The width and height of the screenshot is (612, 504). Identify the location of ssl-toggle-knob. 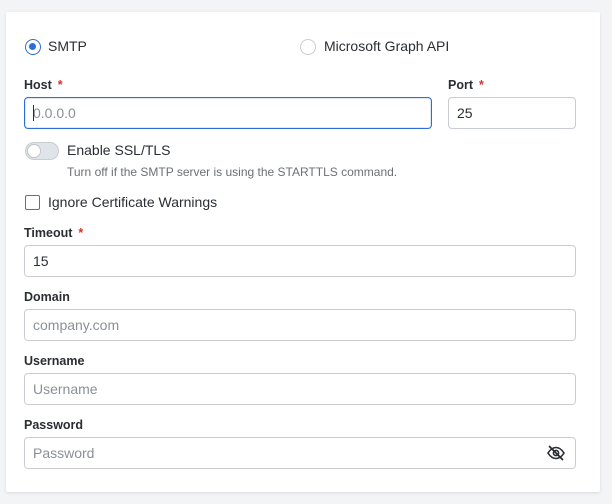
(34, 151).